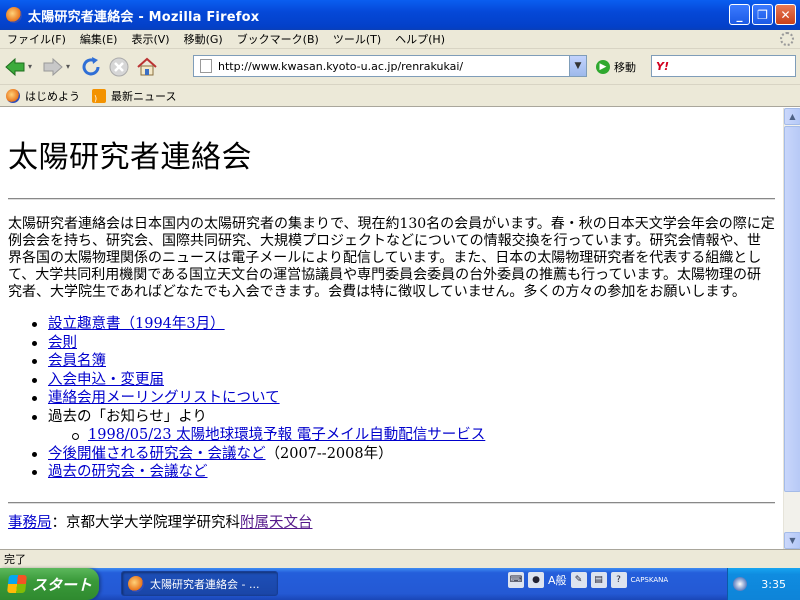 The height and width of the screenshot is (600, 800). I want to click on vertical-scrollbar: ▲ ▼, so click(791, 328).